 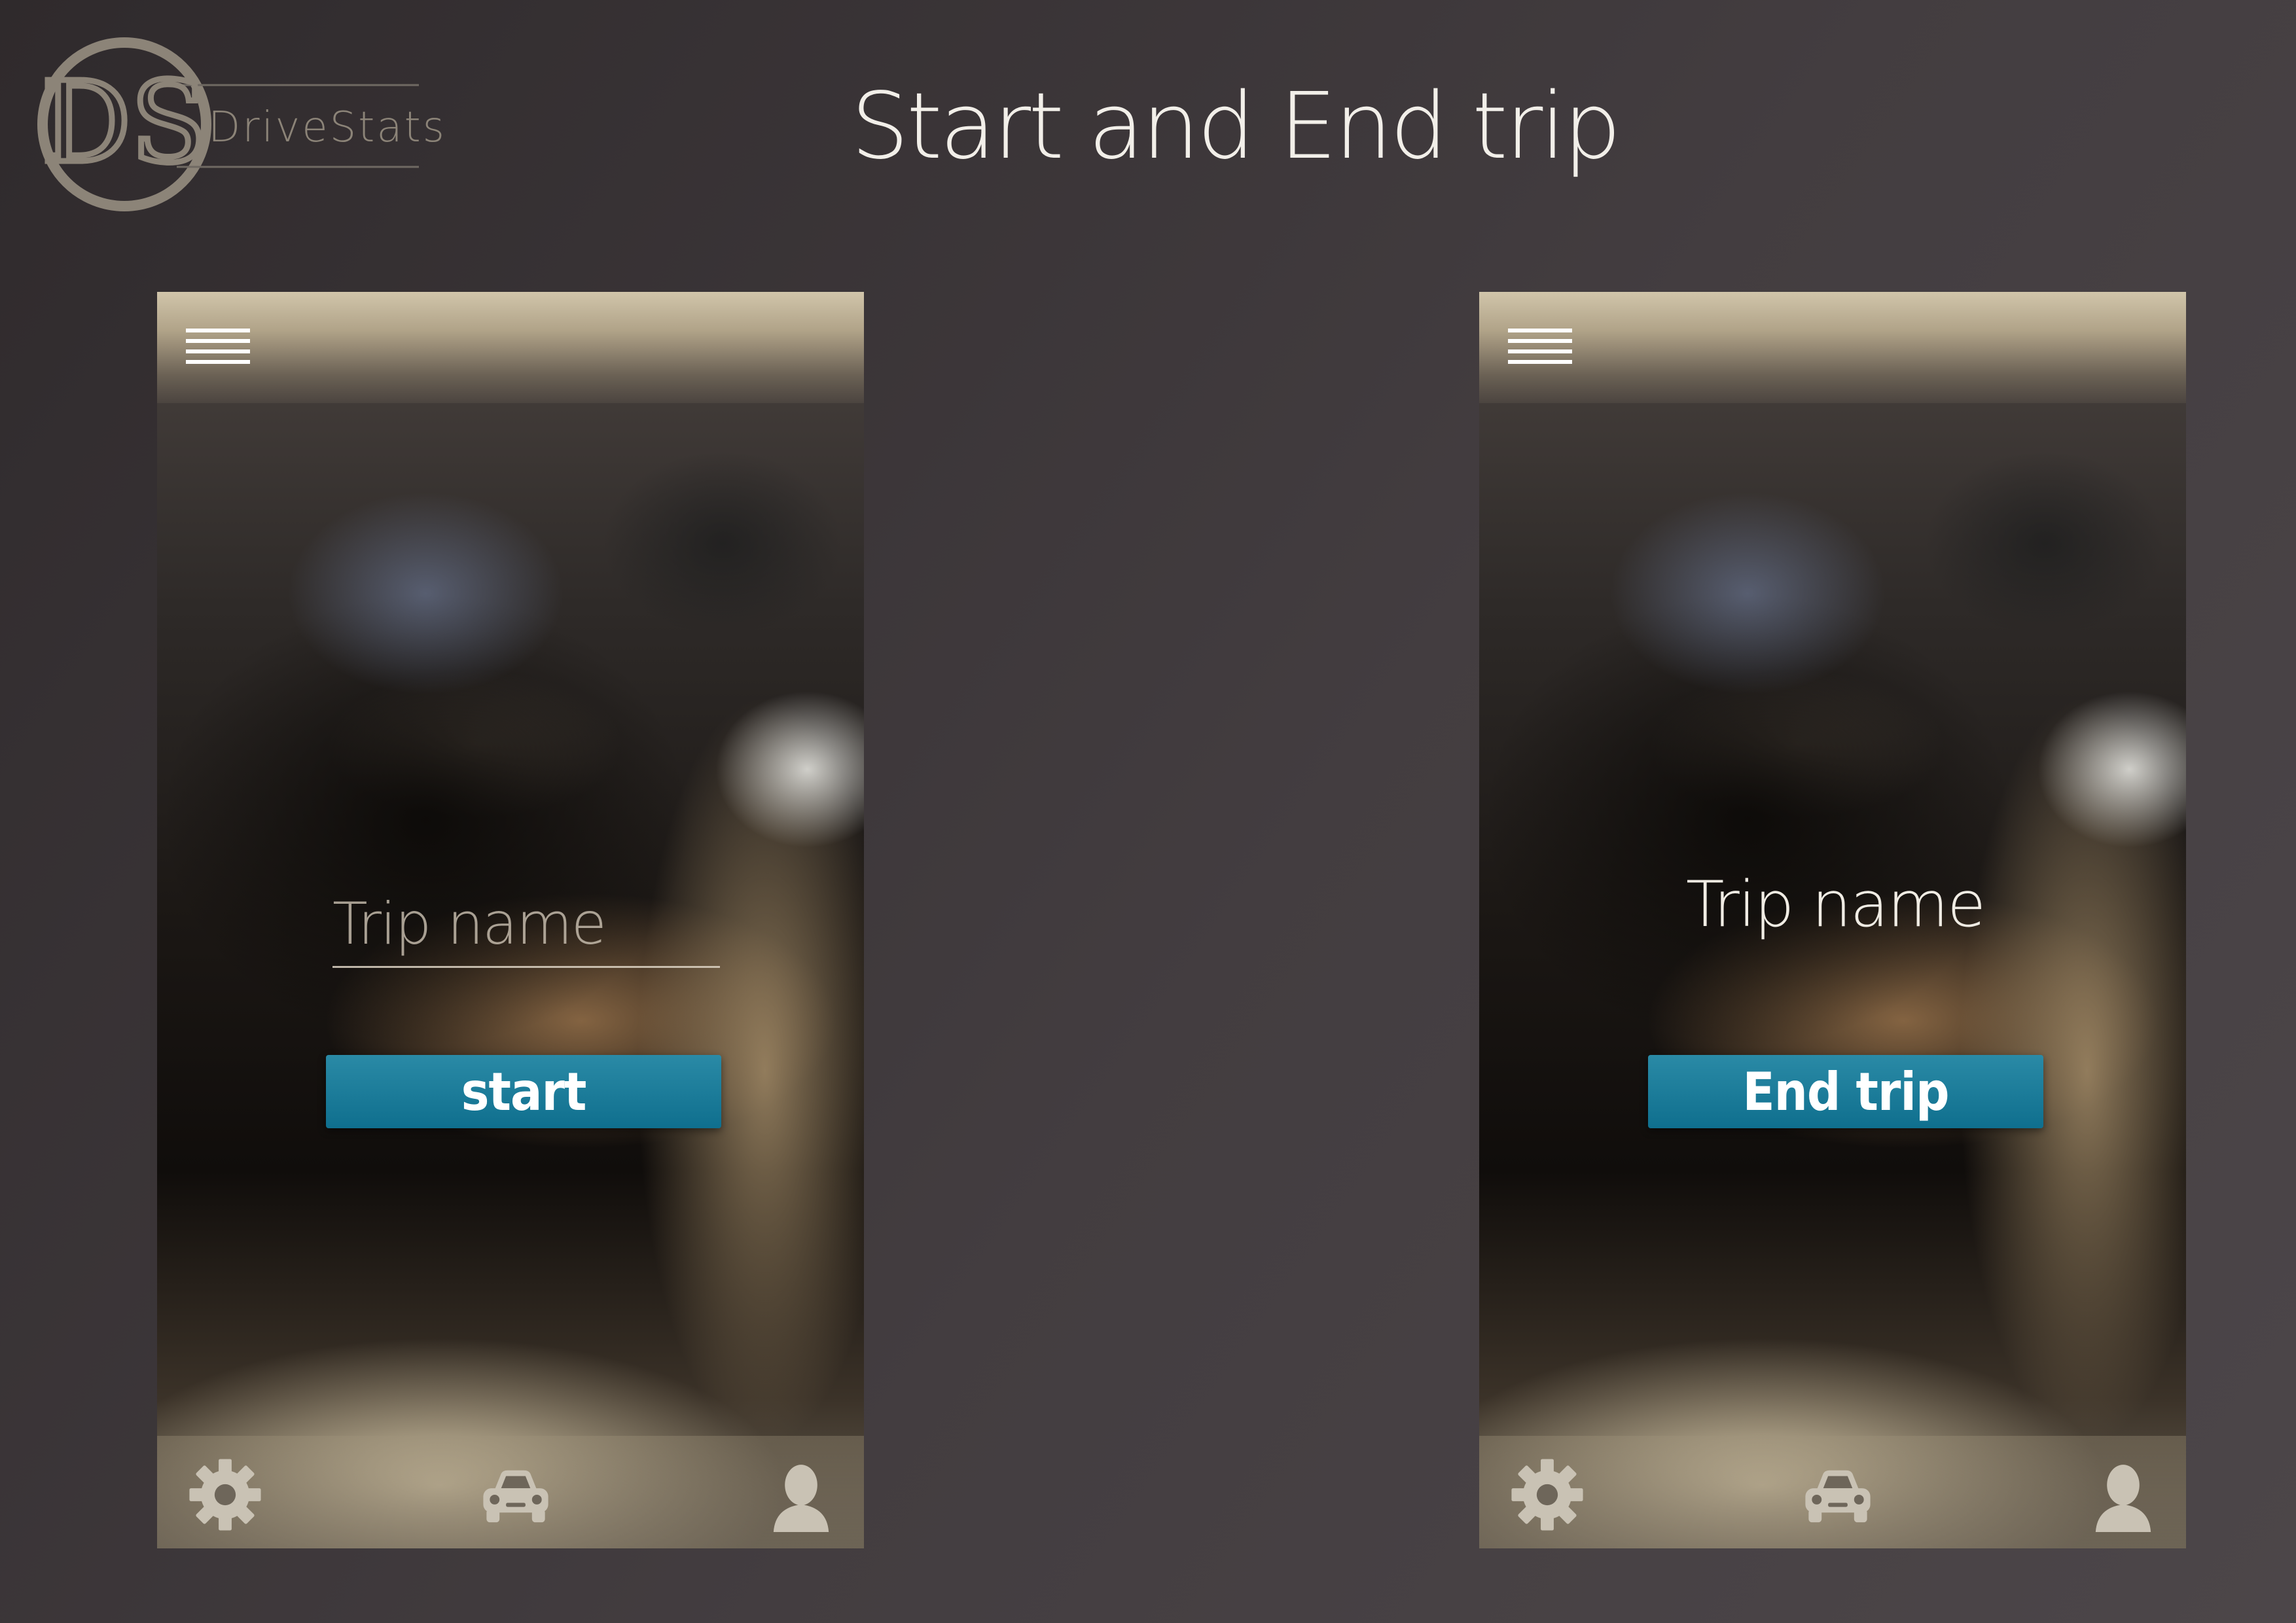 I want to click on drivestats-logo: DS DriveStats, so click(x=235, y=125).